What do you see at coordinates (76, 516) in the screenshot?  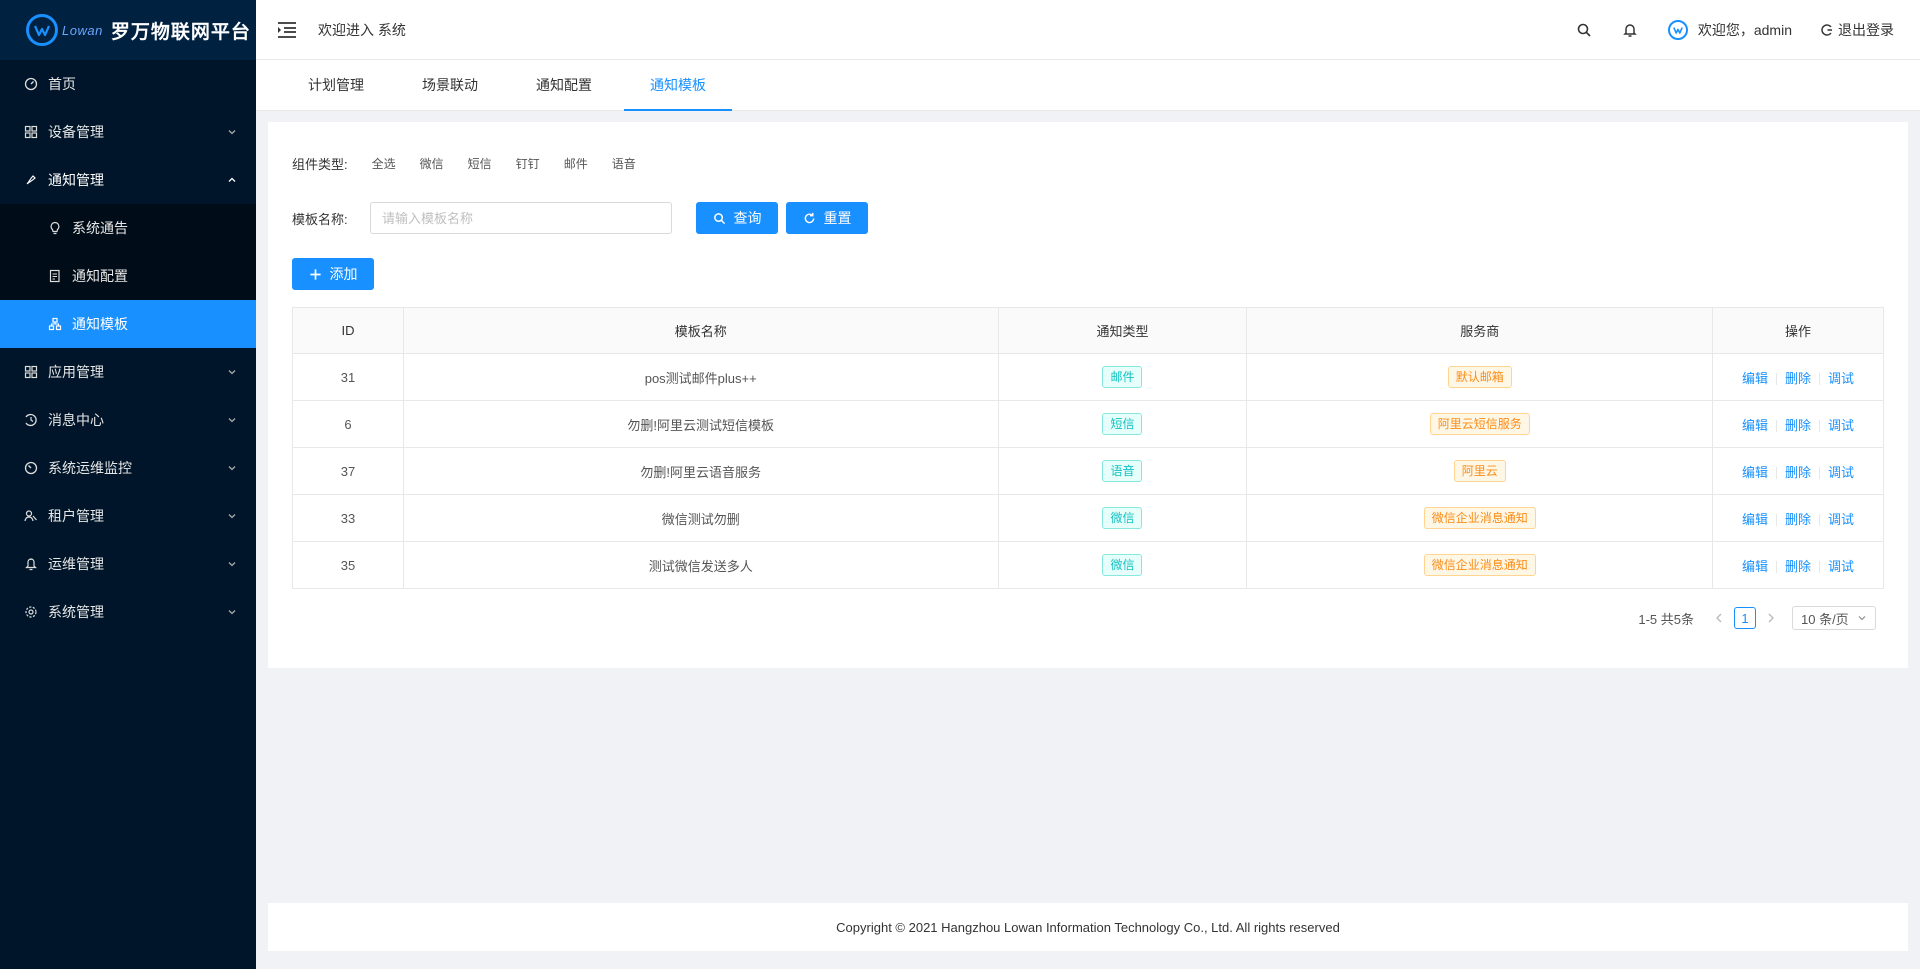 I see `sidebar-item-label: 租户管理` at bounding box center [76, 516].